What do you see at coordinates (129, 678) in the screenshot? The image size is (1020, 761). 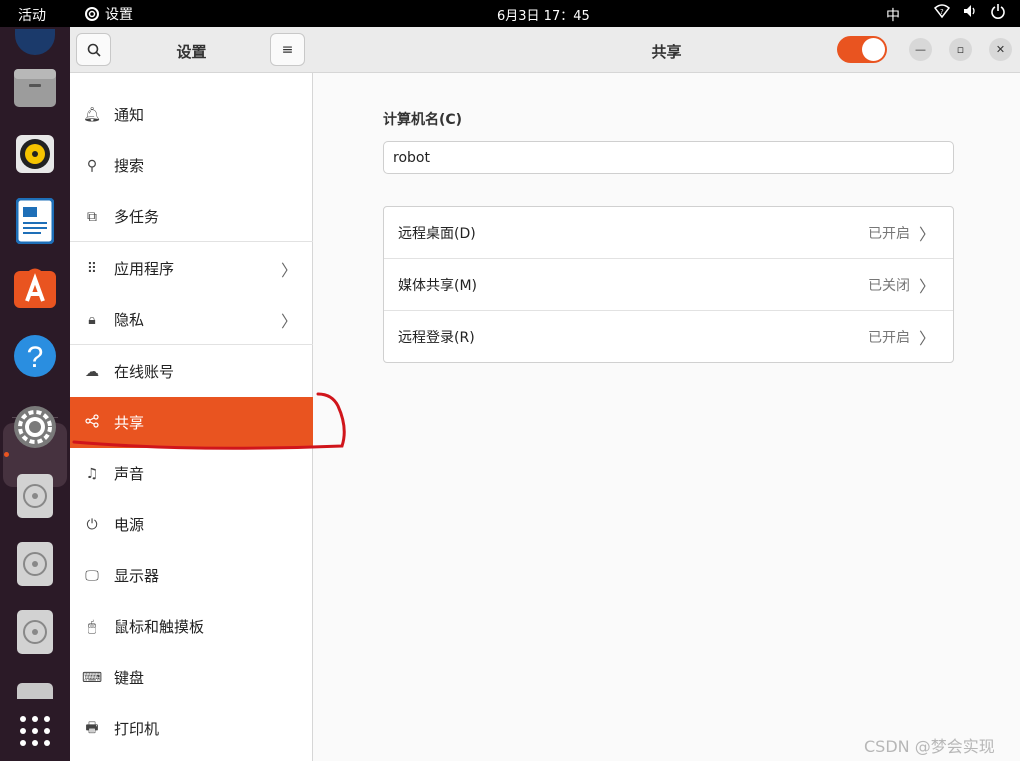 I see `sidebar-item-label: 键盘` at bounding box center [129, 678].